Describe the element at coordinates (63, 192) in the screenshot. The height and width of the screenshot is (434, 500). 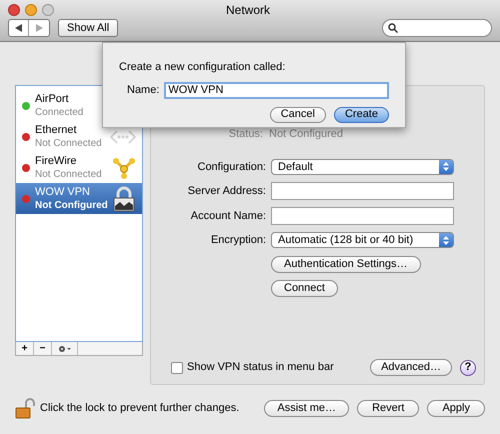
I see `service-name: WOW VPN` at that location.